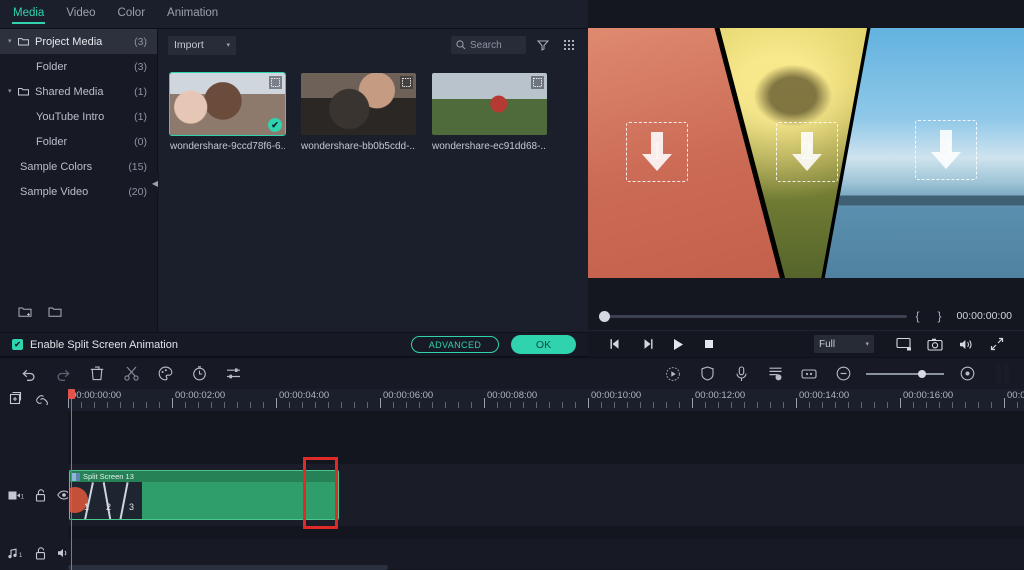  Describe the element at coordinates (546, 495) in the screenshot. I see `video-track-lane: Split Screen 13 1 2 3` at that location.